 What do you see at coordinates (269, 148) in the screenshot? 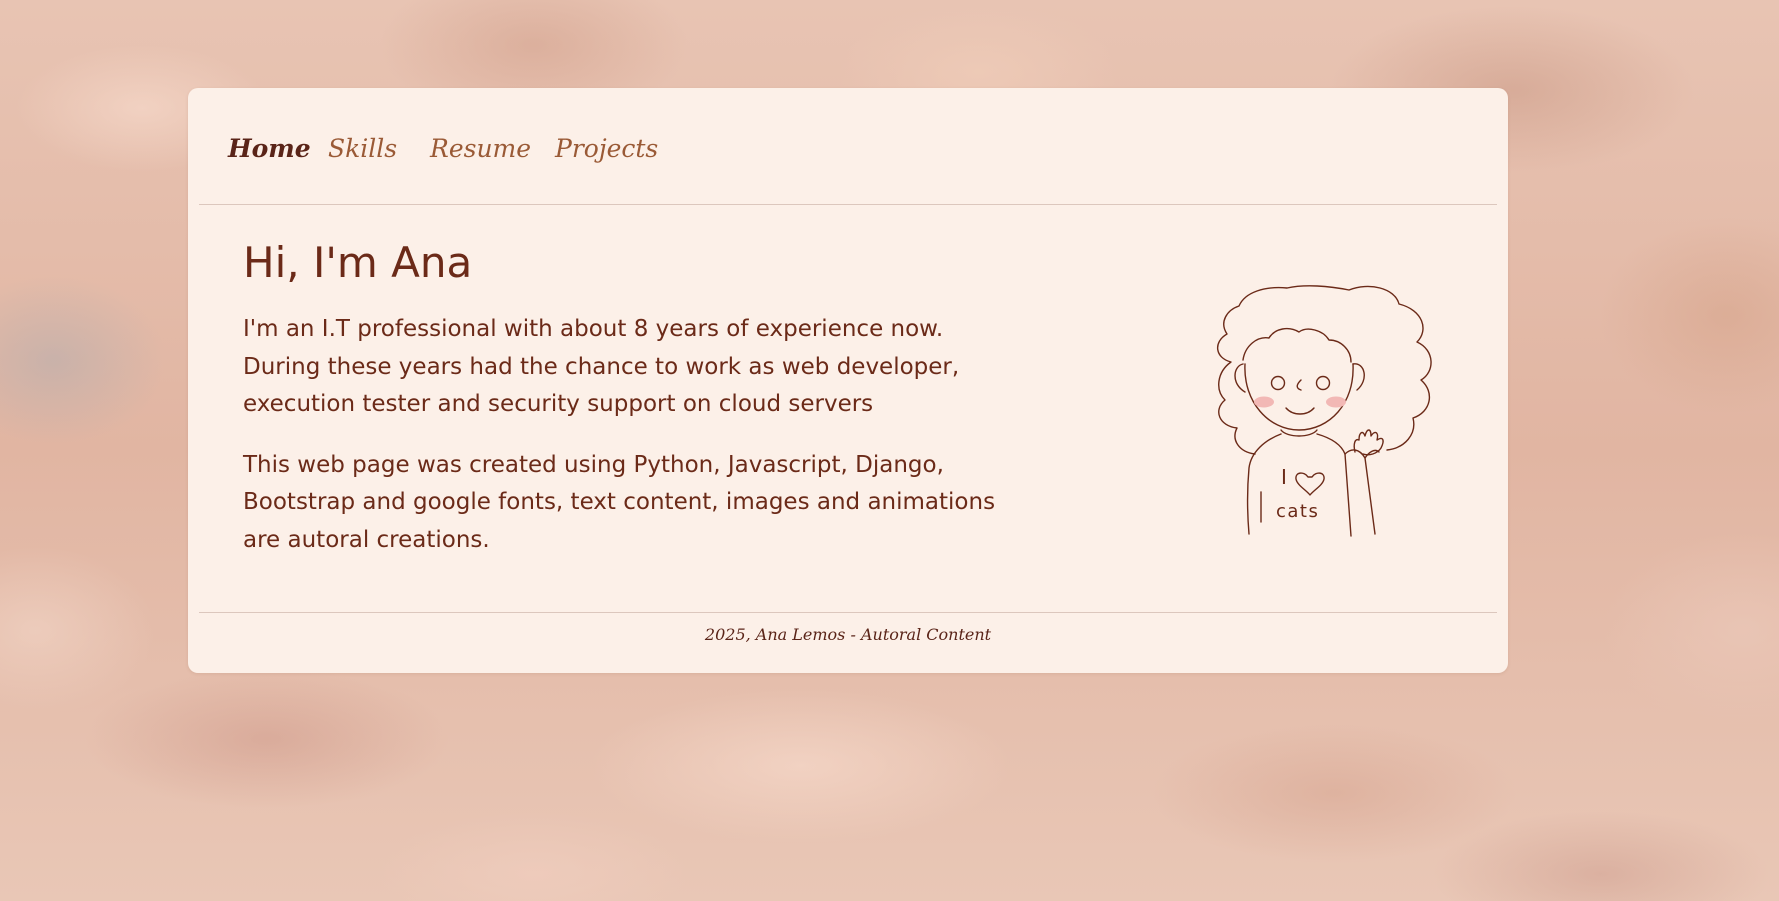
I see `nav-link-home: Home` at bounding box center [269, 148].